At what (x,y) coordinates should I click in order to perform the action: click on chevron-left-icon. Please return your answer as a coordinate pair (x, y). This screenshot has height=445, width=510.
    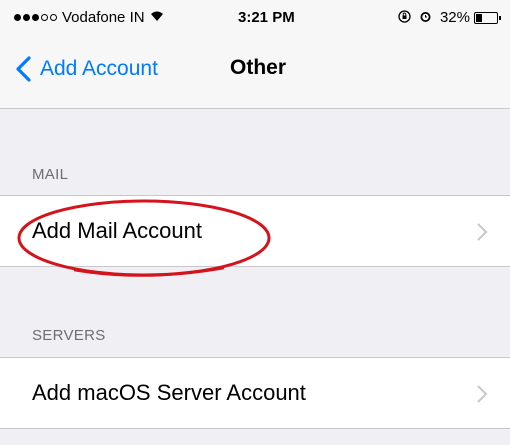
    Looking at the image, I should click on (23, 69).